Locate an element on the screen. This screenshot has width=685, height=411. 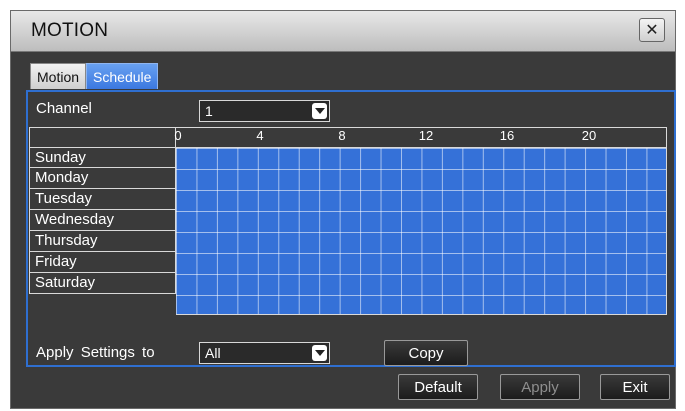
apply-settings-value: All is located at coordinates (213, 353).